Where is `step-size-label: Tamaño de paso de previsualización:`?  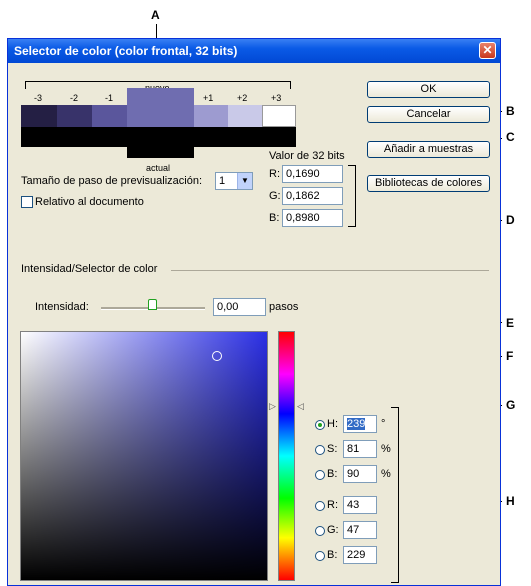 step-size-label: Tamaño de paso de previsualización: is located at coordinates (112, 181).